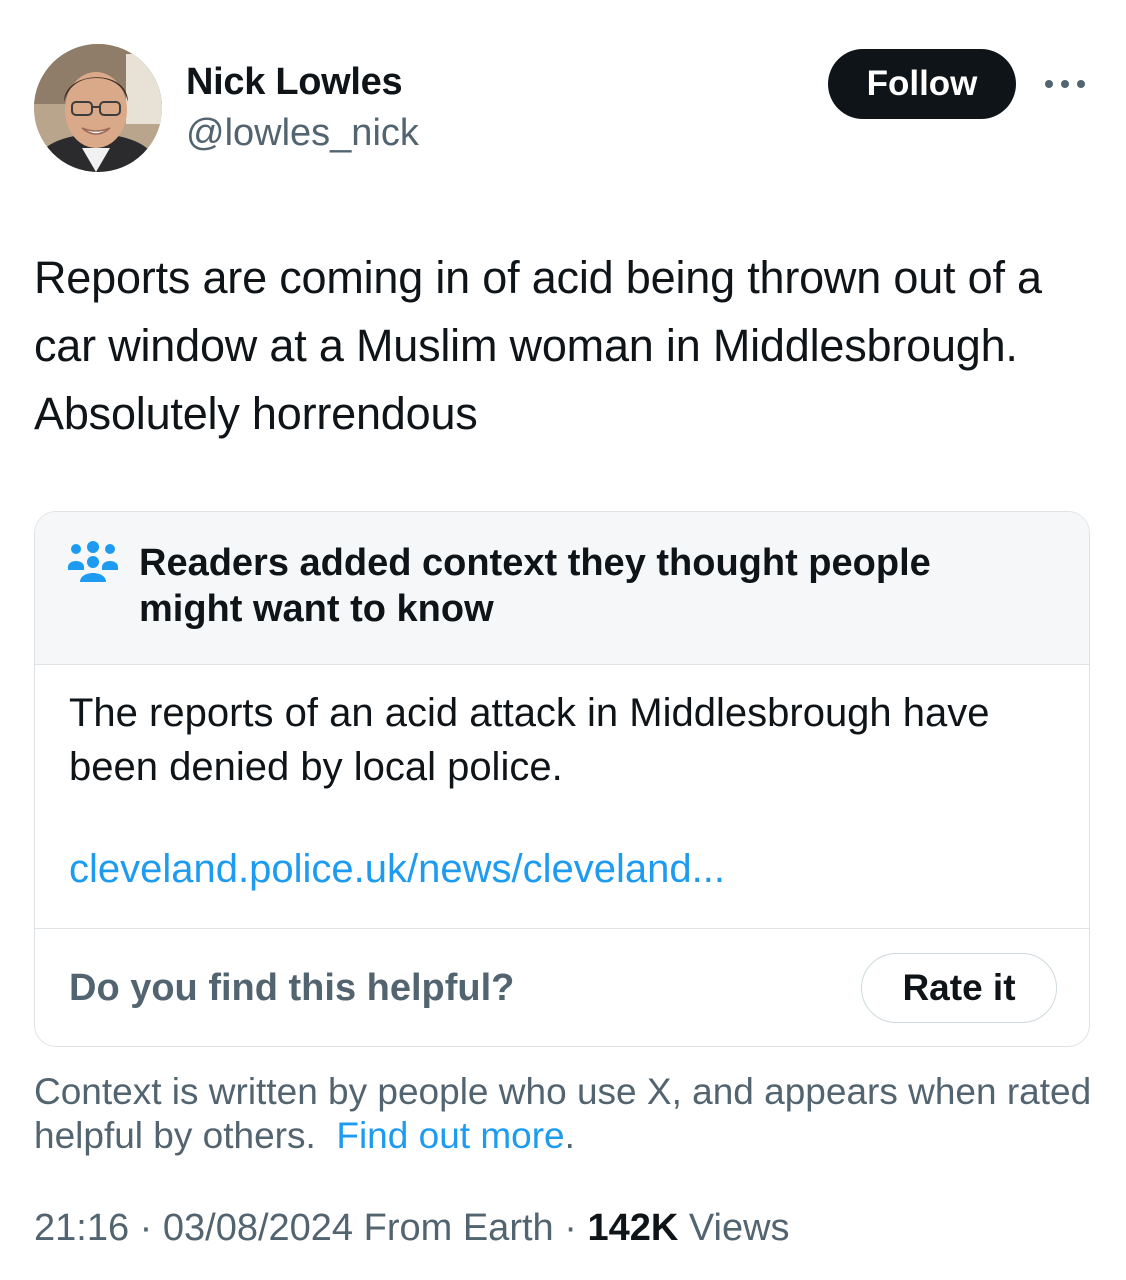 The height and width of the screenshot is (1280, 1126). I want to click on tweet-date: 03/08/2024, so click(258, 1228).